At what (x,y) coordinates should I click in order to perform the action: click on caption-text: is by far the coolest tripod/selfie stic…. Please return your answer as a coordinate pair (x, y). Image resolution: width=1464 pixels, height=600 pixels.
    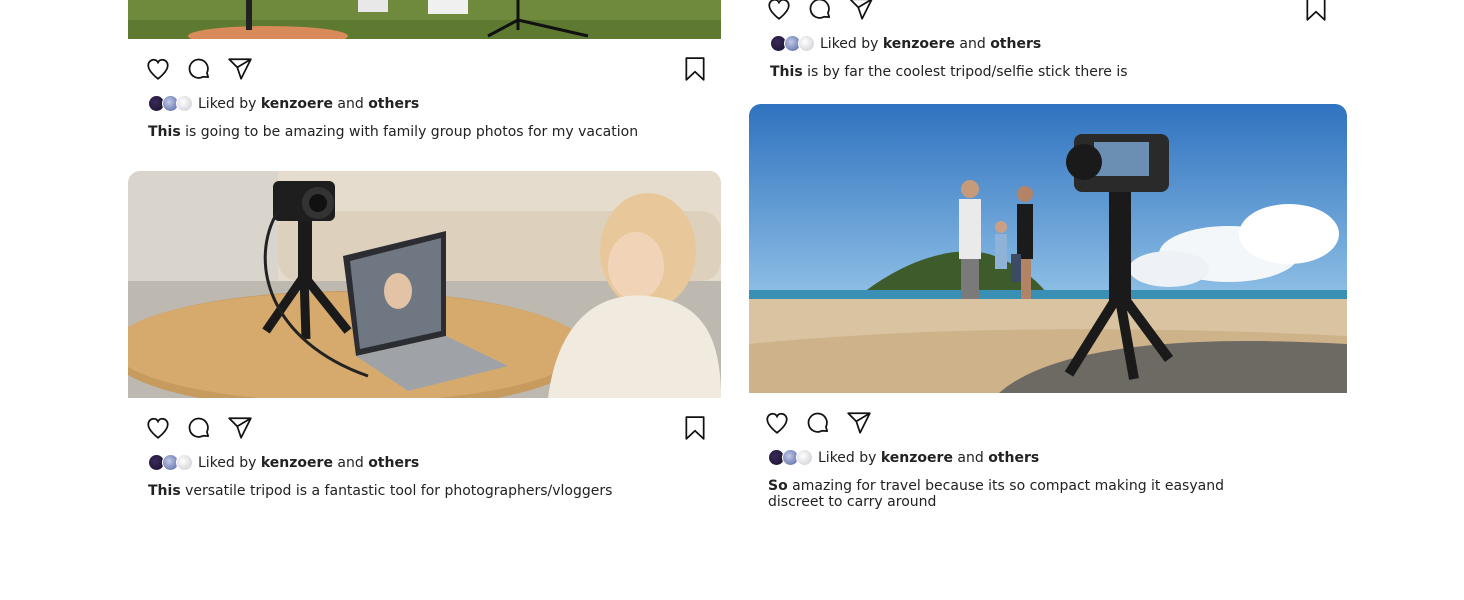
    Looking at the image, I should click on (967, 72).